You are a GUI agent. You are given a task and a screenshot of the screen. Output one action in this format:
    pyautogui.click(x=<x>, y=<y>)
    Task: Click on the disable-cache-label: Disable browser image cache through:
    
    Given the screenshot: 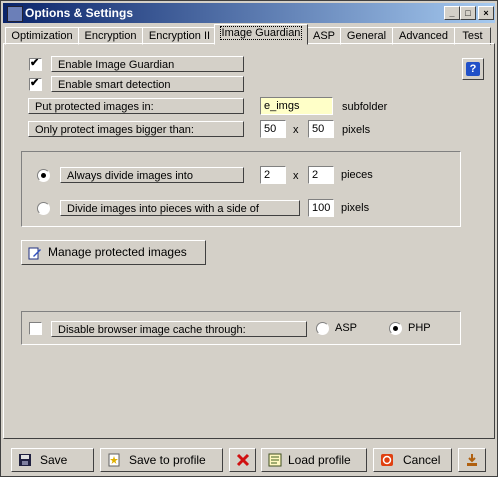 What is the action you would take?
    pyautogui.click(x=179, y=329)
    